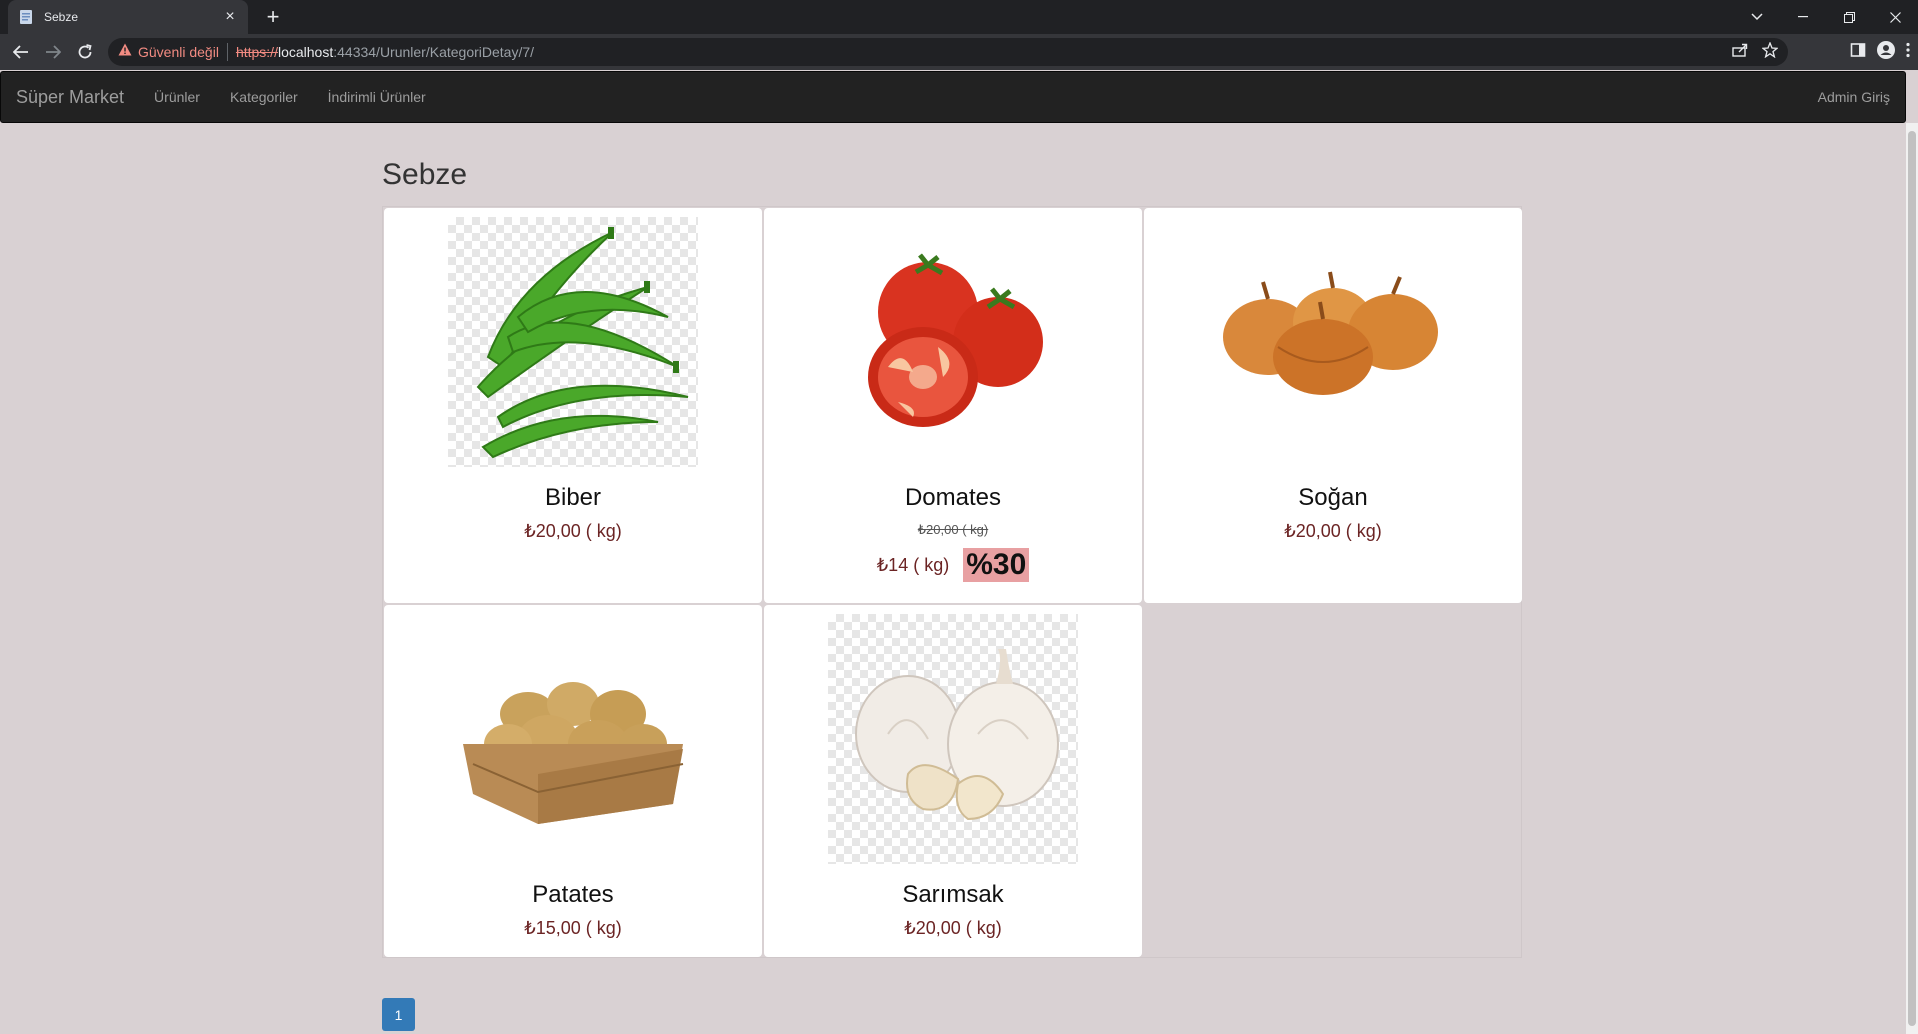 The image size is (1918, 1034). Describe the element at coordinates (434, 52) in the screenshot. I see `url-path: :44334/Urunler/KategoriDetay/7/` at that location.